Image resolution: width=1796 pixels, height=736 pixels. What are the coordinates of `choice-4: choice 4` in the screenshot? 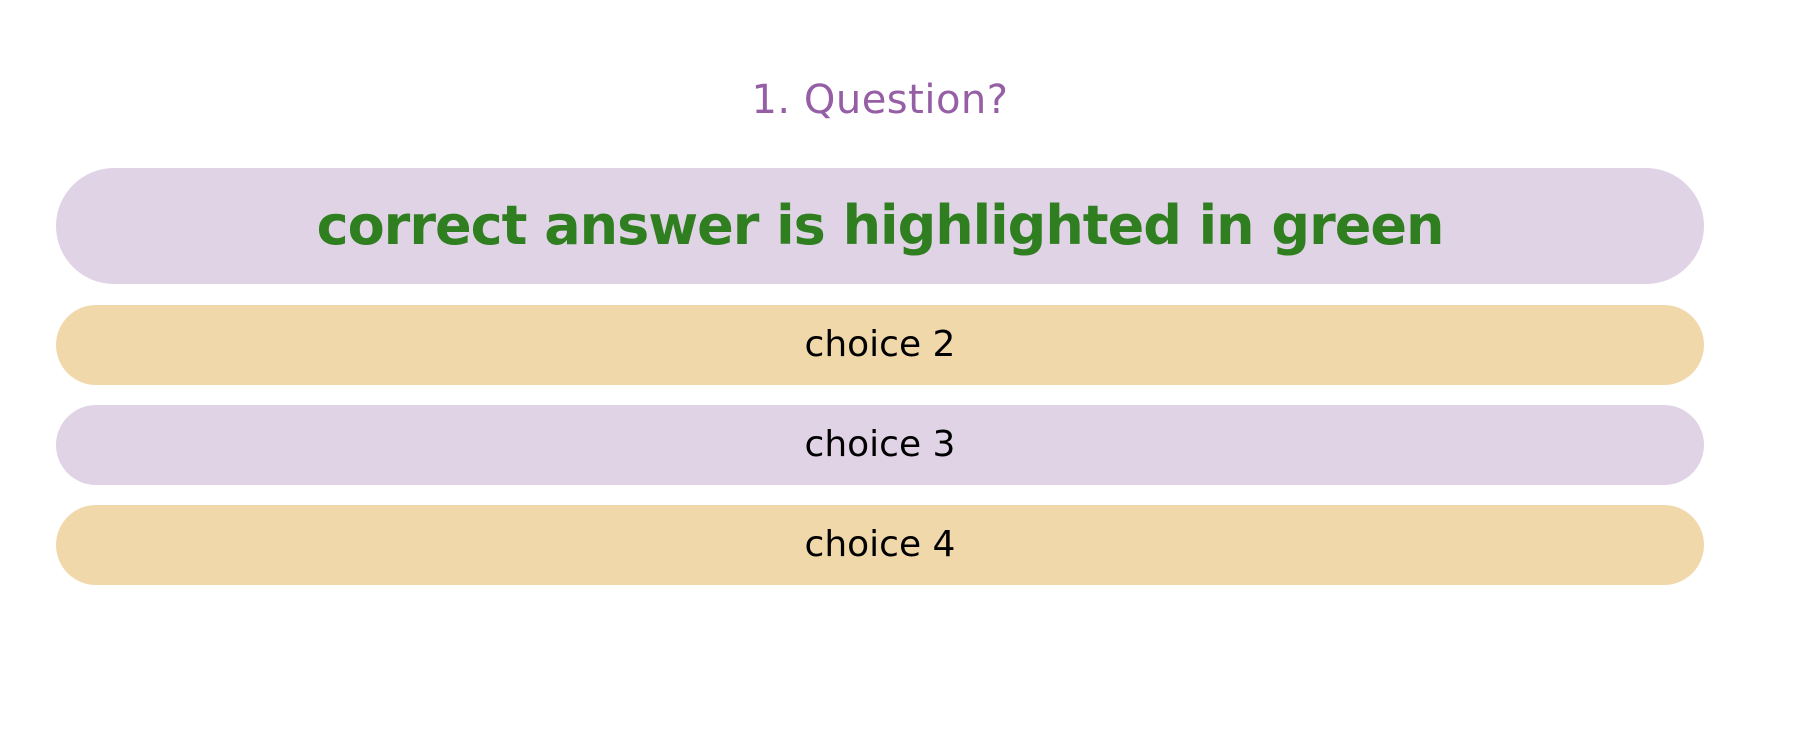 It's located at (880, 545).